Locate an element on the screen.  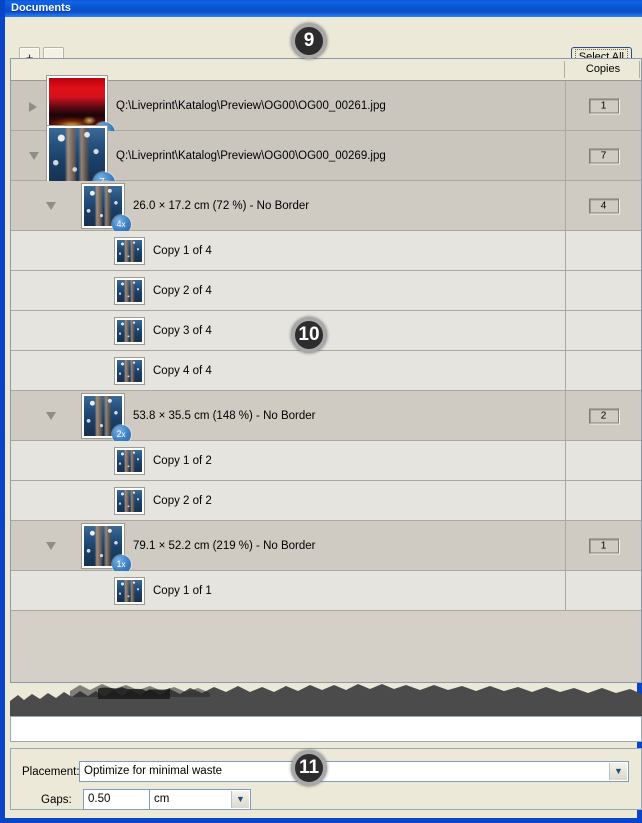
placement-label: Placement: is located at coordinates (51, 772).